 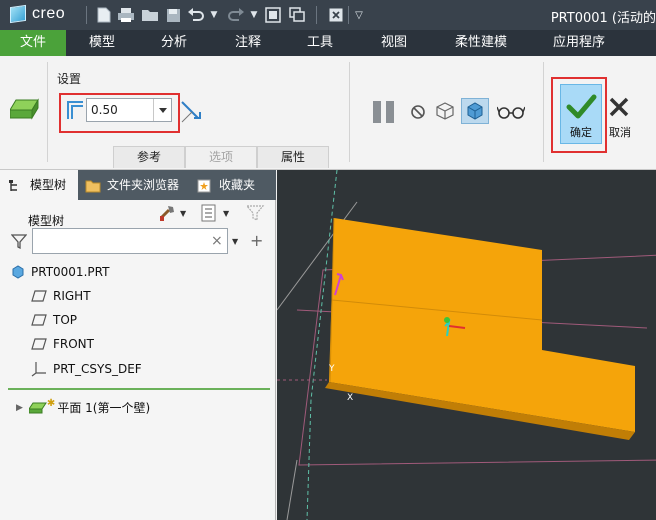 I want to click on plane-name: TOP, so click(x=65, y=320).